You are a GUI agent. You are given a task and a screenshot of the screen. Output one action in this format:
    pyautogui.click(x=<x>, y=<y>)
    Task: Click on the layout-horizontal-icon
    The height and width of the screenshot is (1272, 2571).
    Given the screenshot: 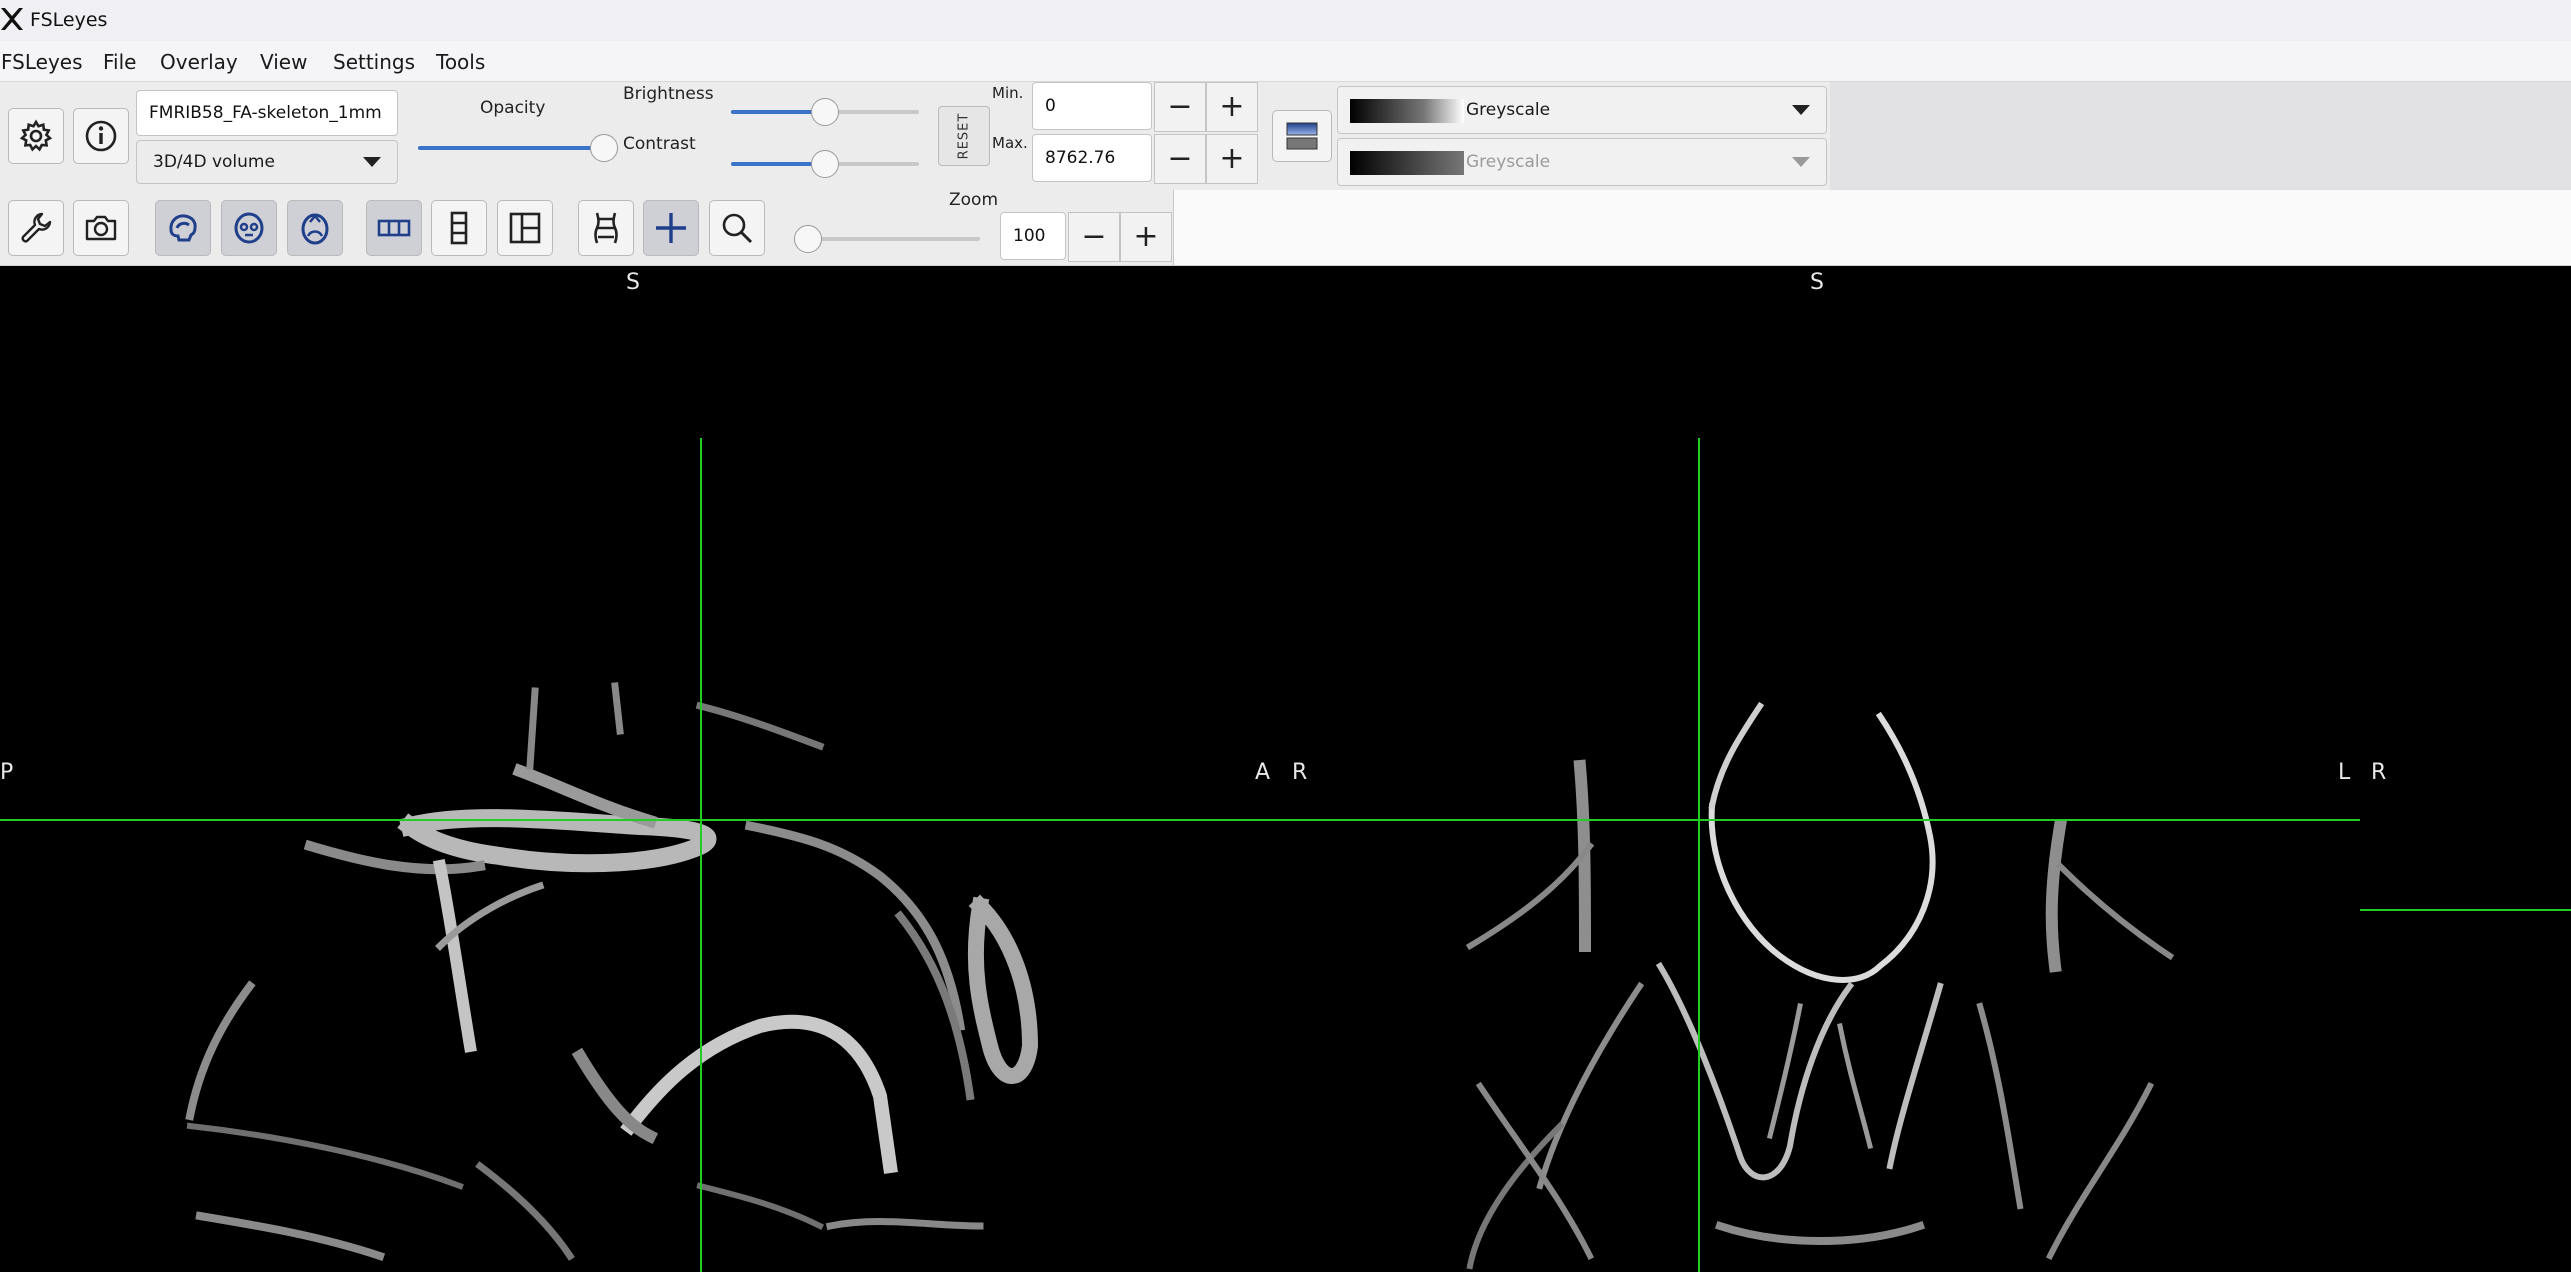 What is the action you would take?
    pyautogui.click(x=394, y=228)
    